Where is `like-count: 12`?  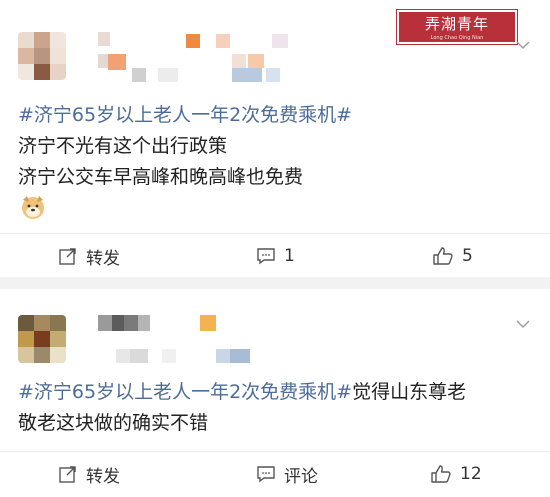 like-count: 12 is located at coordinates (471, 474).